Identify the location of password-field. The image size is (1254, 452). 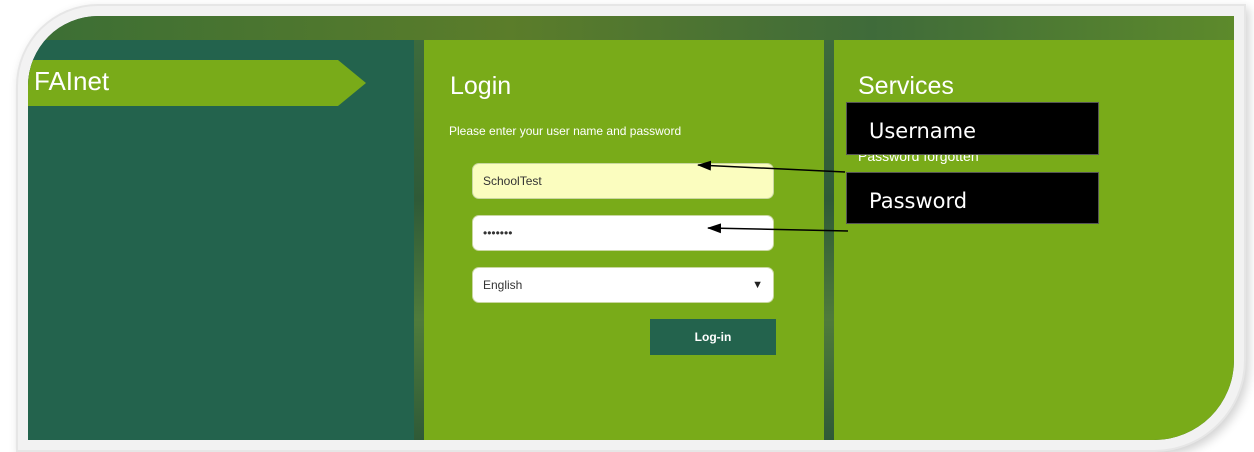
(623, 233).